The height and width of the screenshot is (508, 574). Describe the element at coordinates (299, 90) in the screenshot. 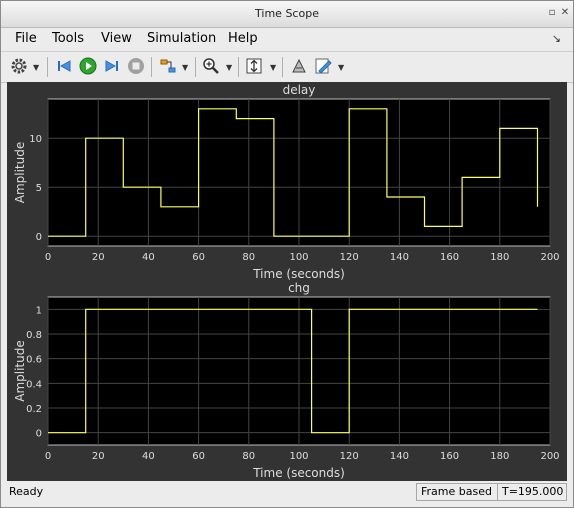

I see `plot-title: delay` at that location.